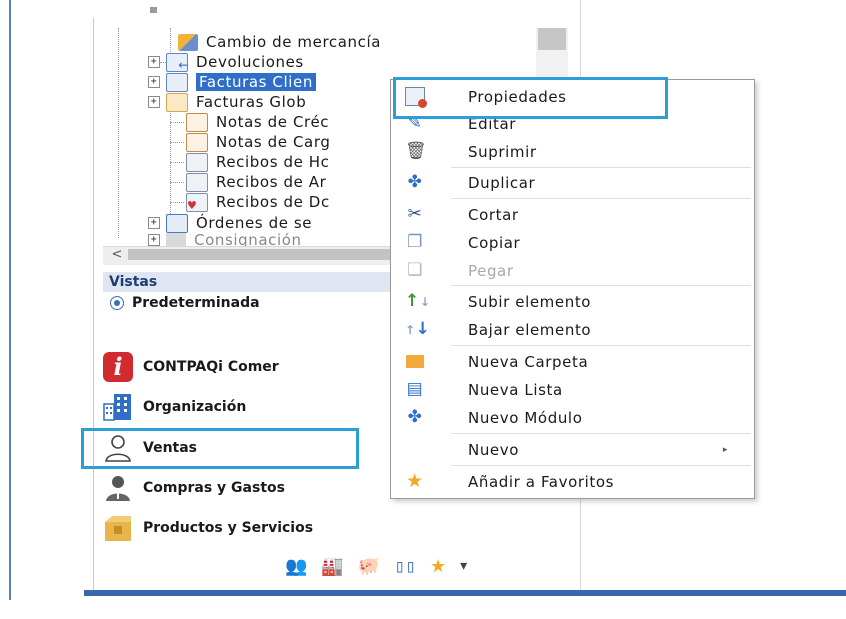  I want to click on global-invoice-icon, so click(177, 102).